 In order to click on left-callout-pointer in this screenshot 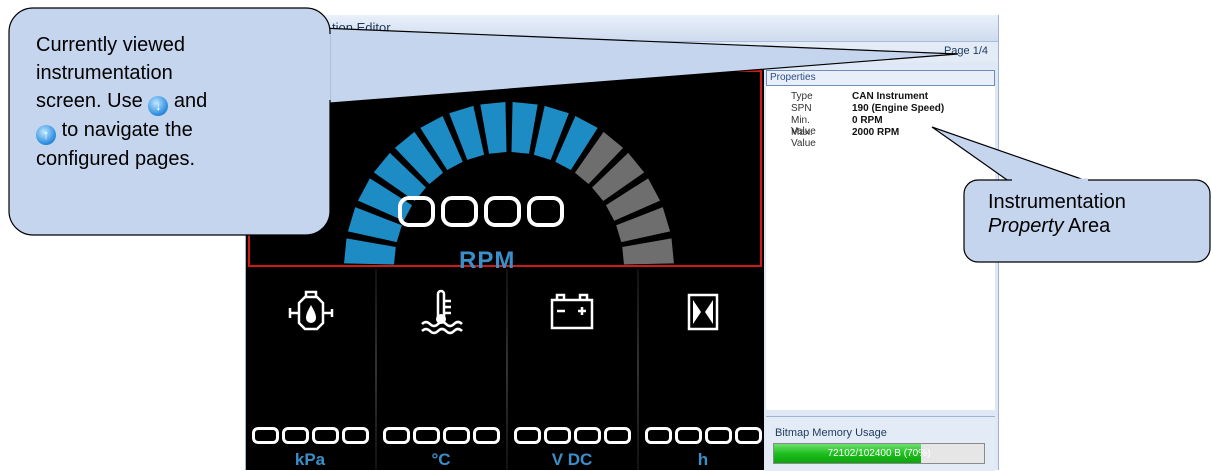, I will do `click(638, 66)`.